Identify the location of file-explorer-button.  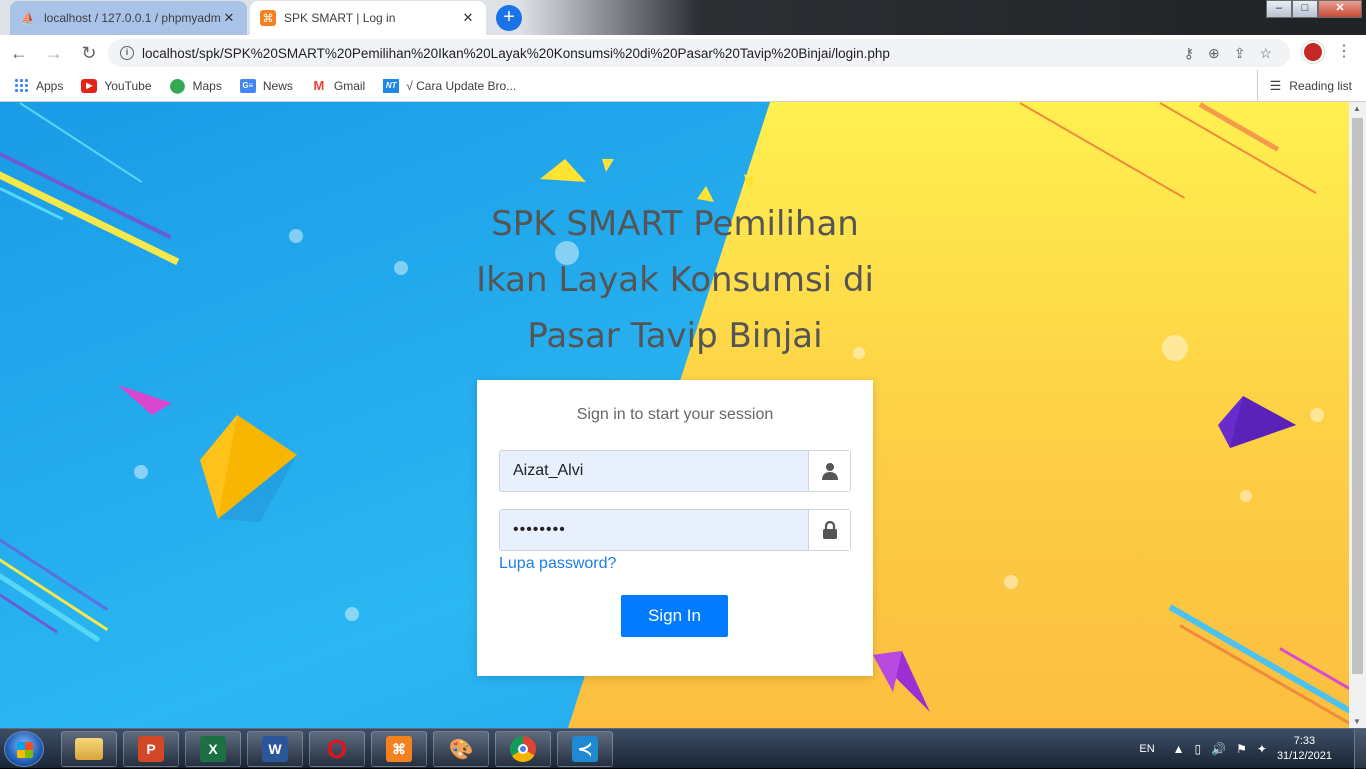
(89, 749).